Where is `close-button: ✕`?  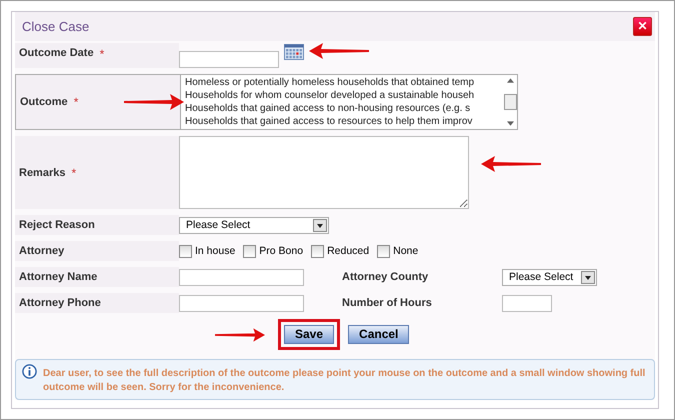
close-button: ✕ is located at coordinates (642, 26).